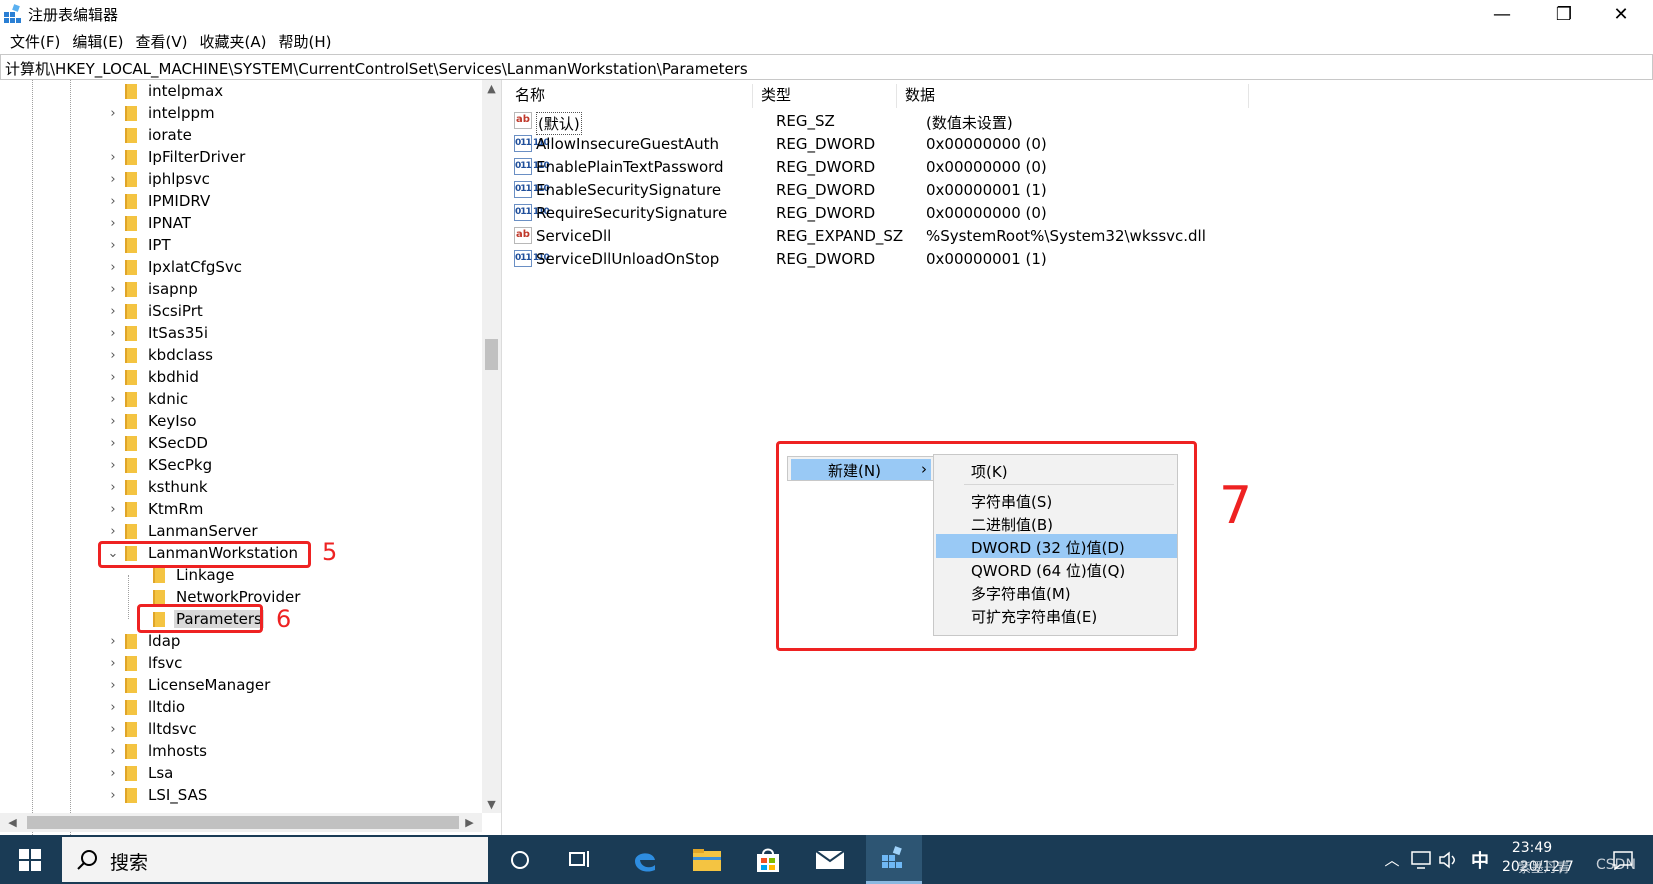 The height and width of the screenshot is (884, 1653). What do you see at coordinates (491, 88) in the screenshot?
I see `scroll-up-icon: ▲` at bounding box center [491, 88].